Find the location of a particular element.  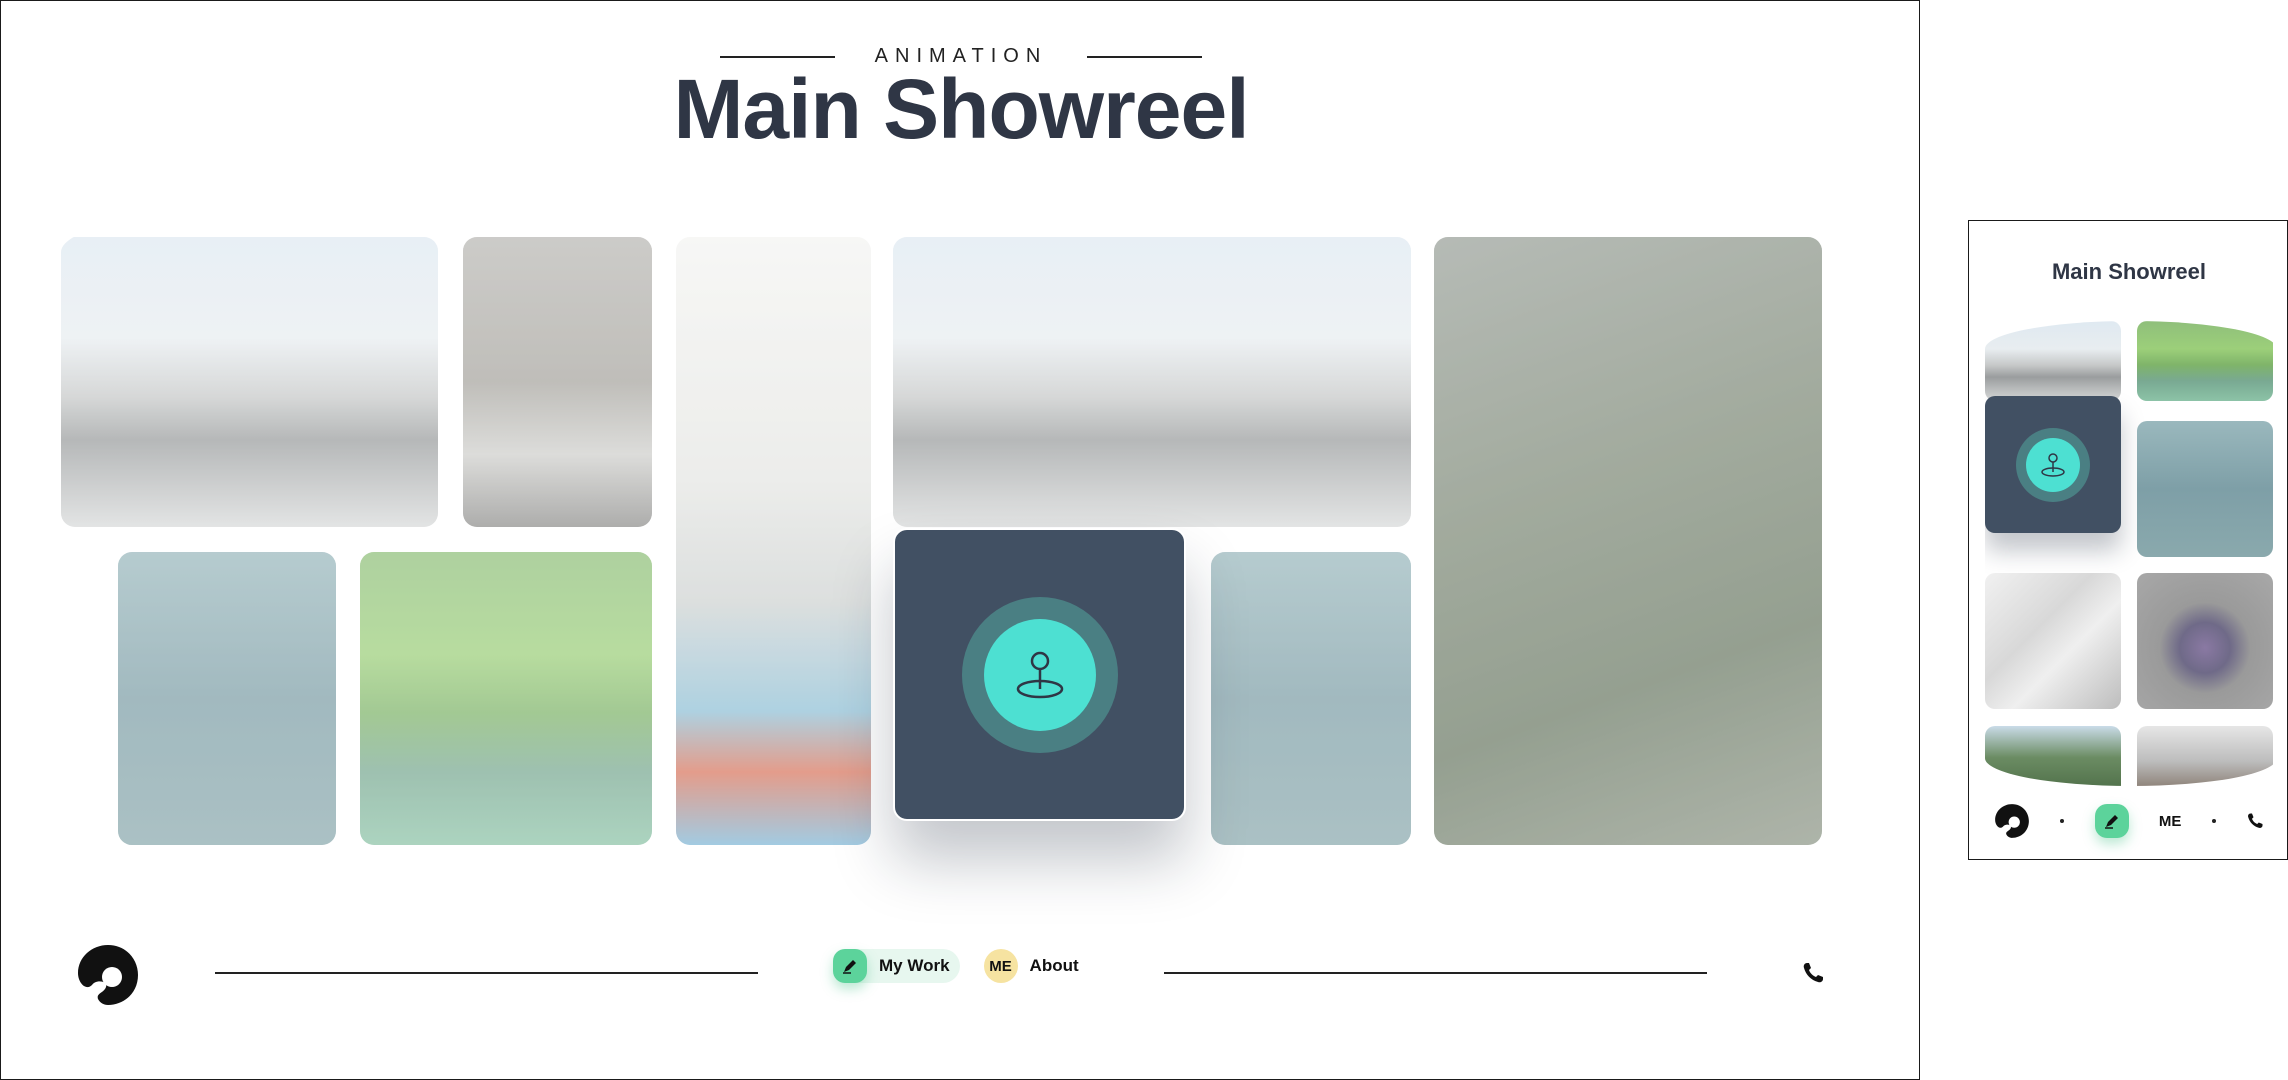

nav-item-my-work: My Work is located at coordinates (896, 966).